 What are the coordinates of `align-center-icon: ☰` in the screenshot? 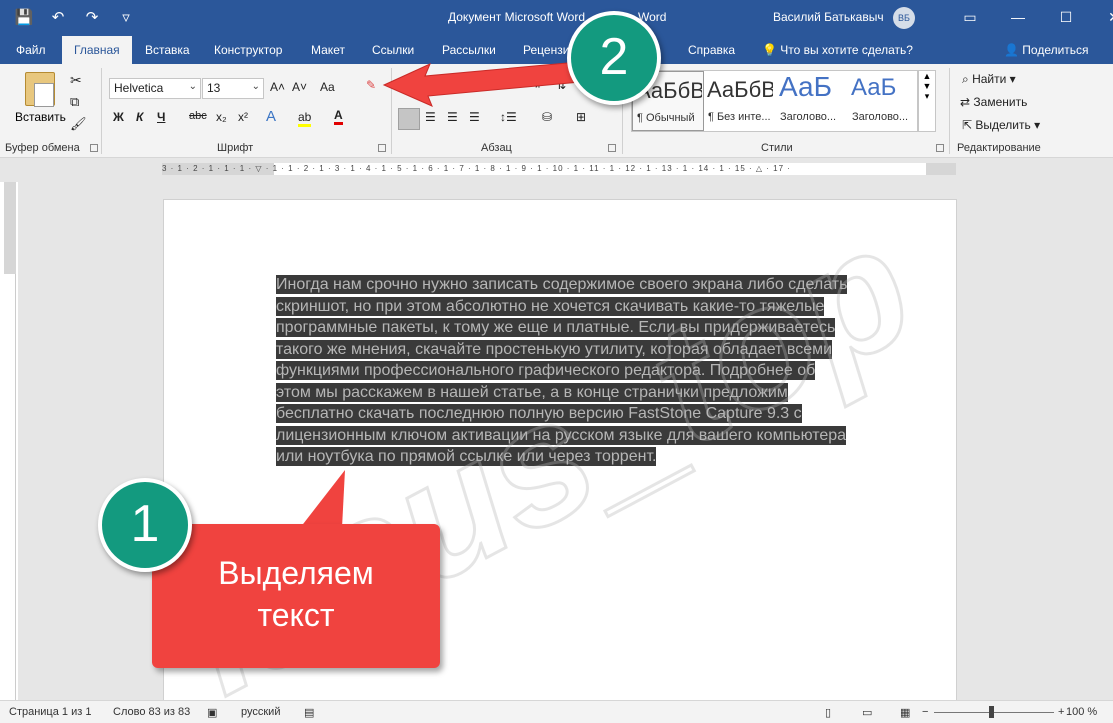 It's located at (430, 117).